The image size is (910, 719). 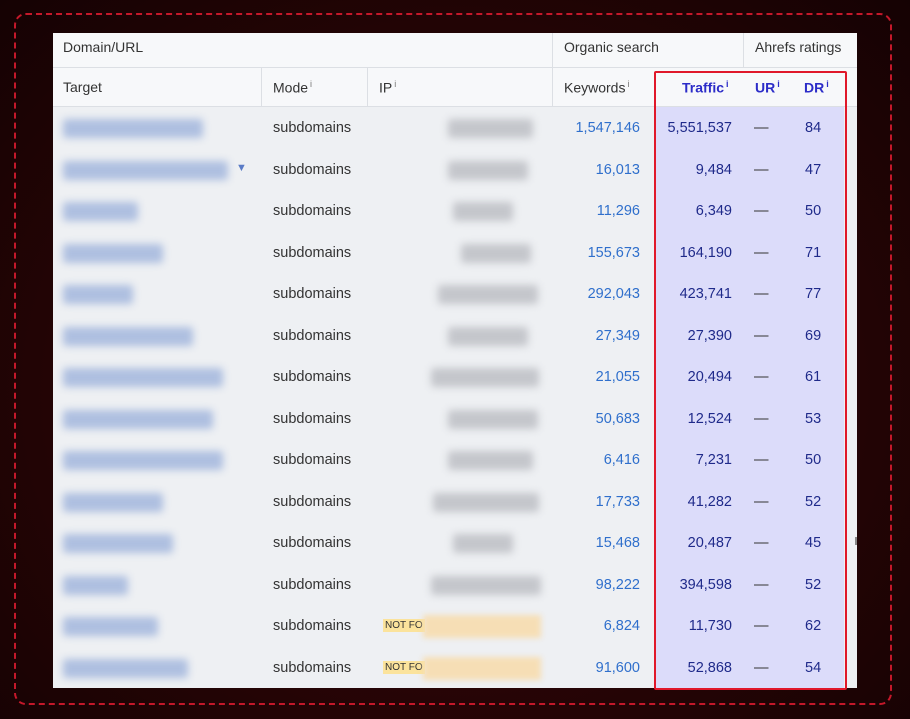 What do you see at coordinates (856, 541) in the screenshot?
I see `scroll-artifact` at bounding box center [856, 541].